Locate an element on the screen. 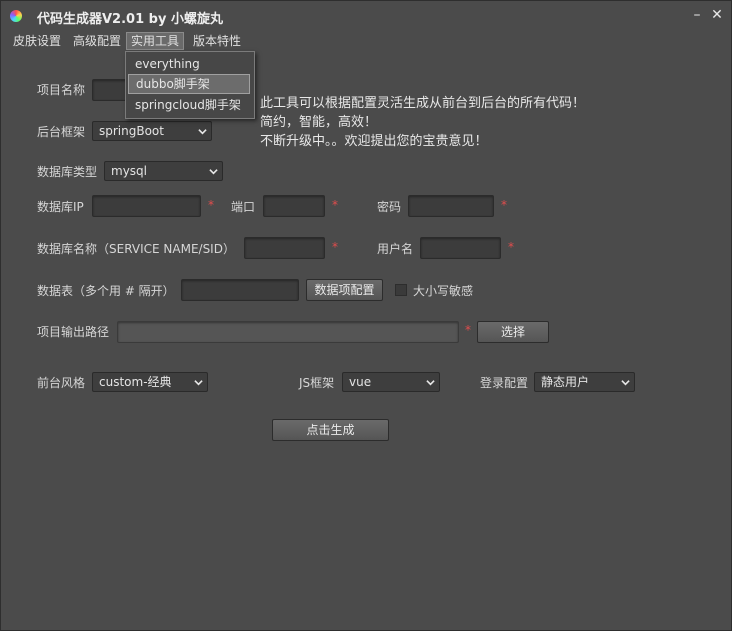  app-logo-icon is located at coordinates (16, 16).